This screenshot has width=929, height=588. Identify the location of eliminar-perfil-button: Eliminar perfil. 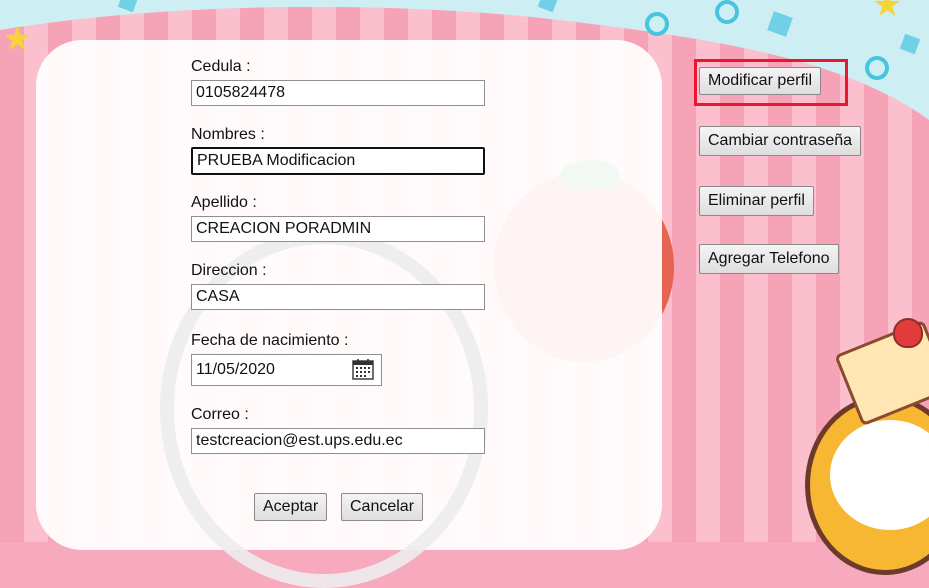
(756, 201).